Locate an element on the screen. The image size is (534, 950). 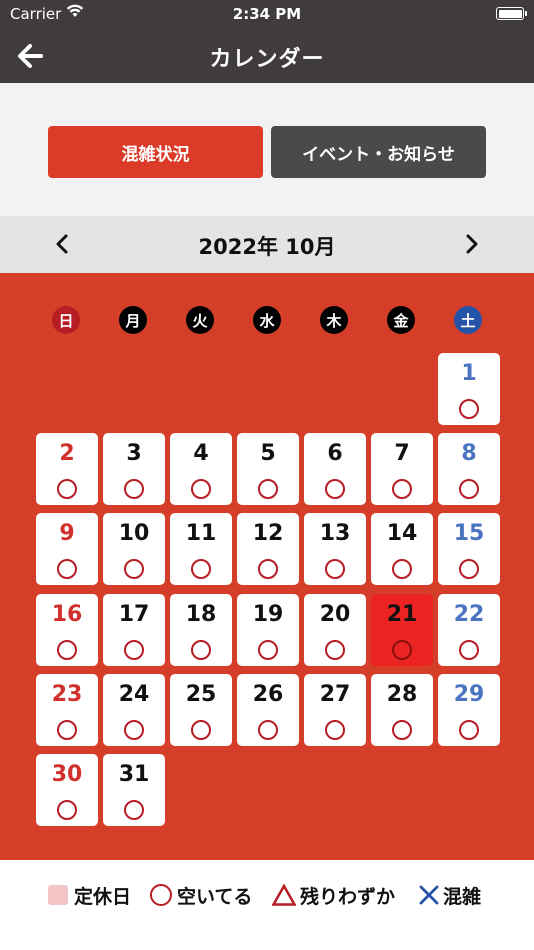
legend-open-label: 空いてる is located at coordinates (215, 896).